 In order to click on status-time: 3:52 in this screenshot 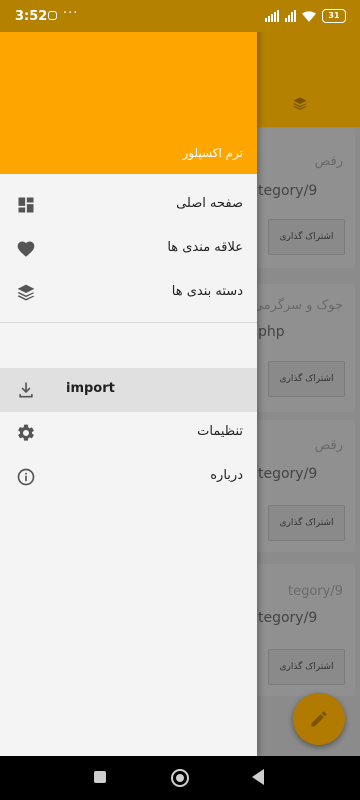, I will do `click(31, 16)`.